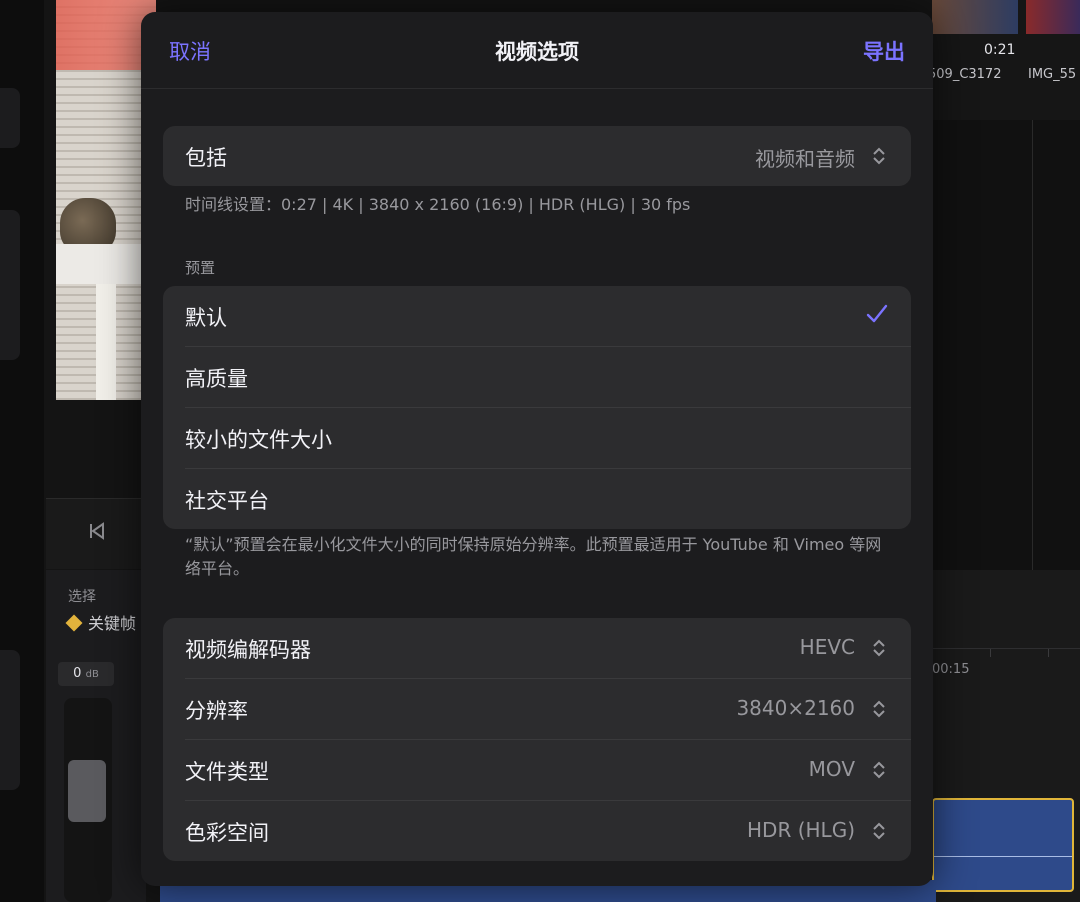 The image size is (1080, 902). What do you see at coordinates (200, 268) in the screenshot?
I see `preset-section-header: 预置` at bounding box center [200, 268].